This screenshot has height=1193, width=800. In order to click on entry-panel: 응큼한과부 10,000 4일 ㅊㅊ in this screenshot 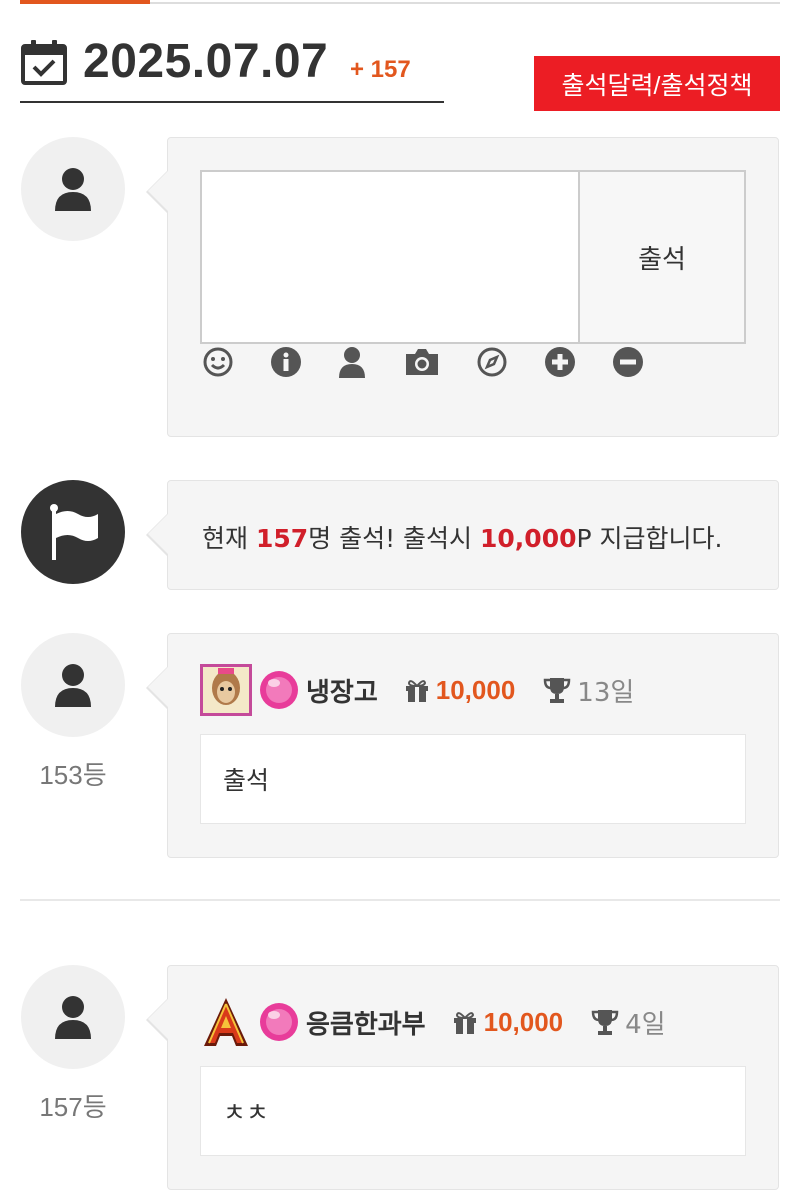, I will do `click(462, 1077)`.